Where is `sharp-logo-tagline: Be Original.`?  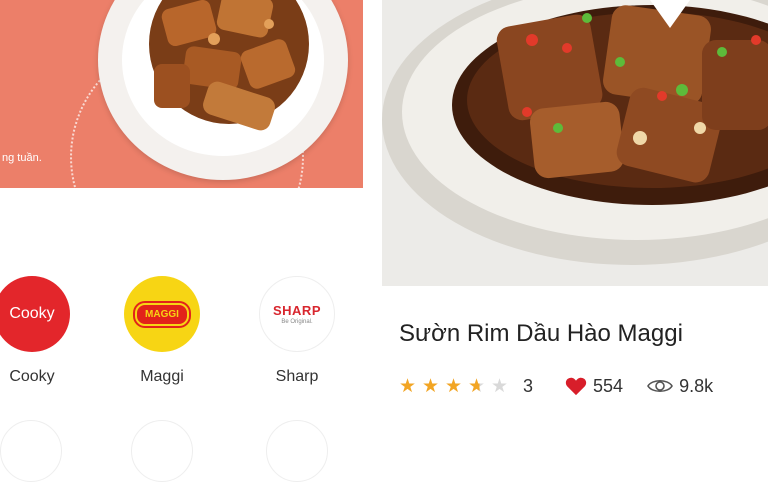
sharp-logo-tagline: Be Original. is located at coordinates (297, 322).